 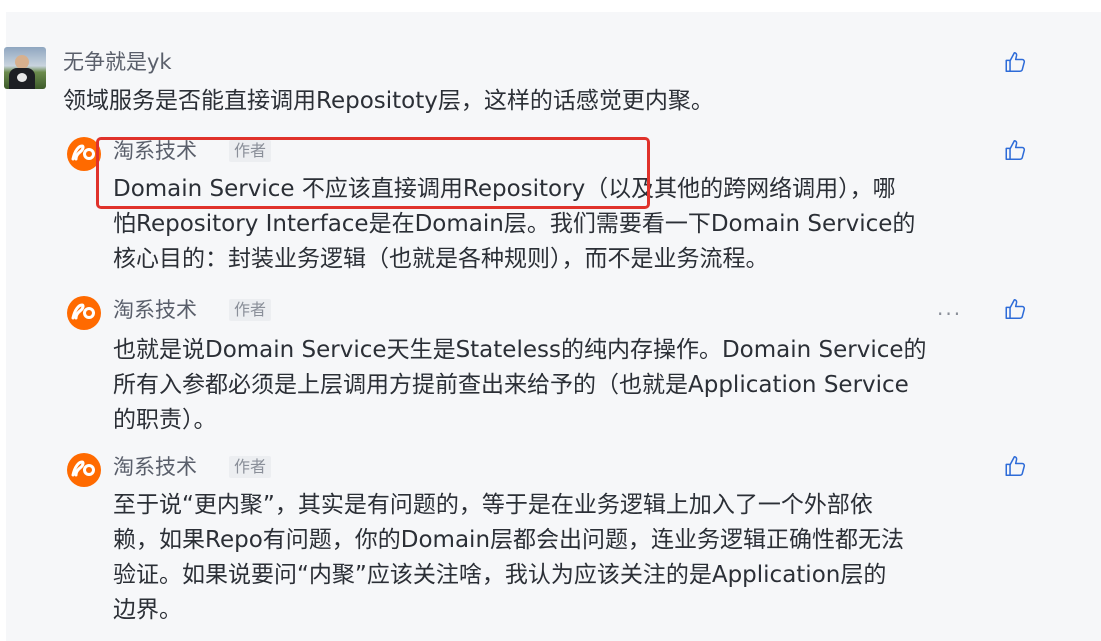 What do you see at coordinates (165, 420) in the screenshot?
I see `reply-line: 的职责）。` at bounding box center [165, 420].